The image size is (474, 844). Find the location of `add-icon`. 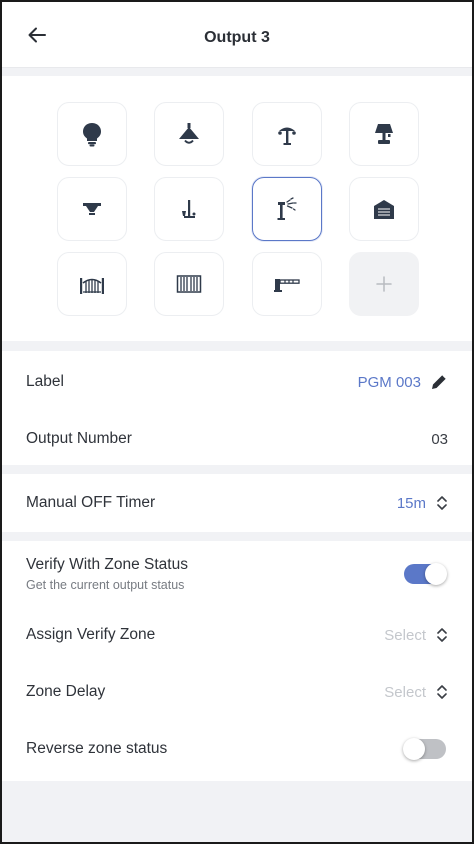

add-icon is located at coordinates (384, 284).